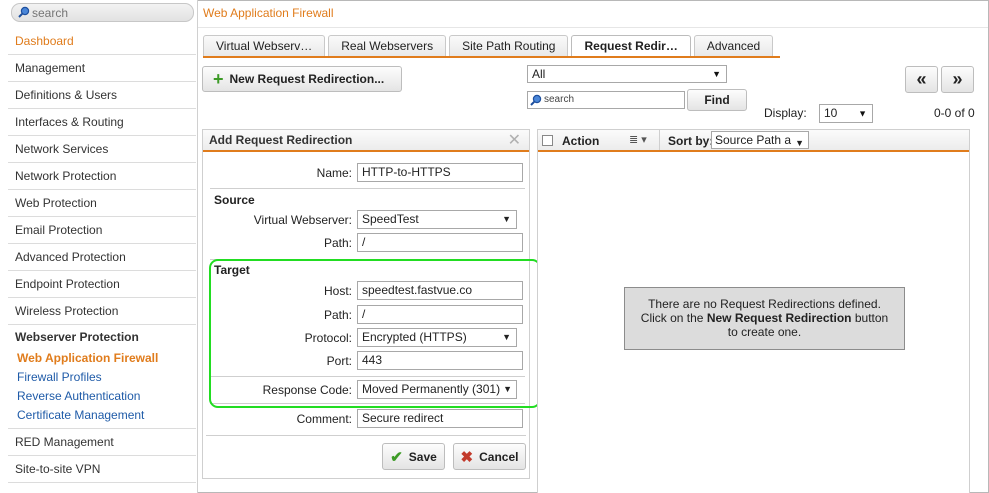 The image size is (989, 493). I want to click on sort-select: Source Path a ▼, so click(760, 140).